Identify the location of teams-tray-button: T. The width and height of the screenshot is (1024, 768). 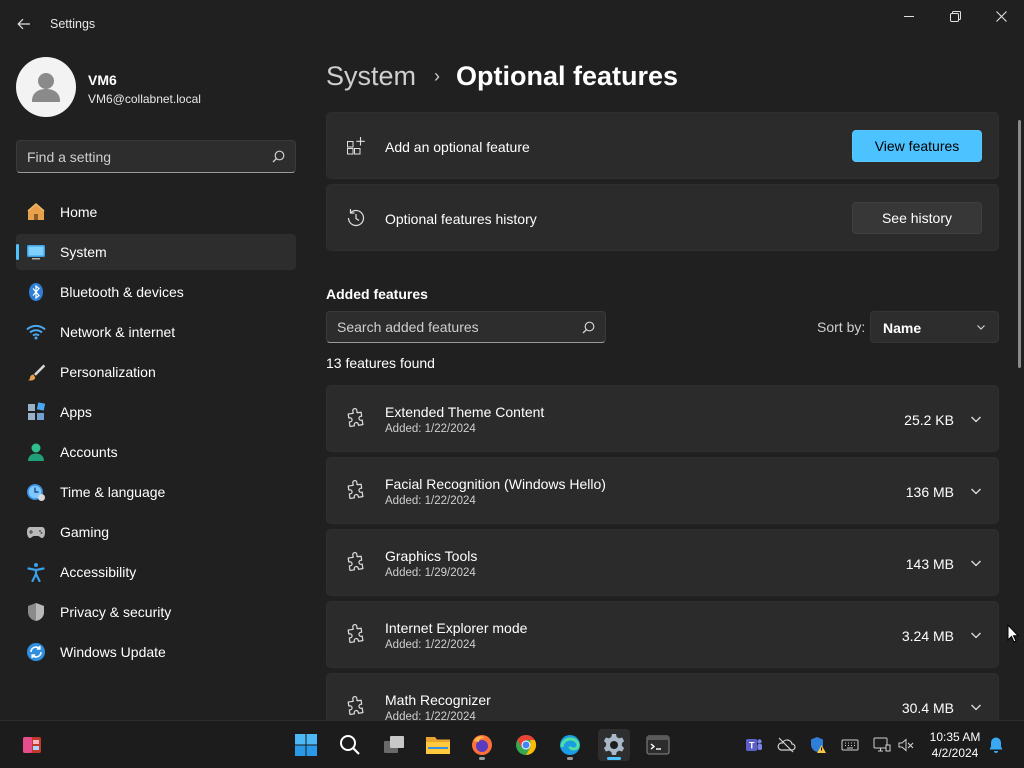
(754, 745).